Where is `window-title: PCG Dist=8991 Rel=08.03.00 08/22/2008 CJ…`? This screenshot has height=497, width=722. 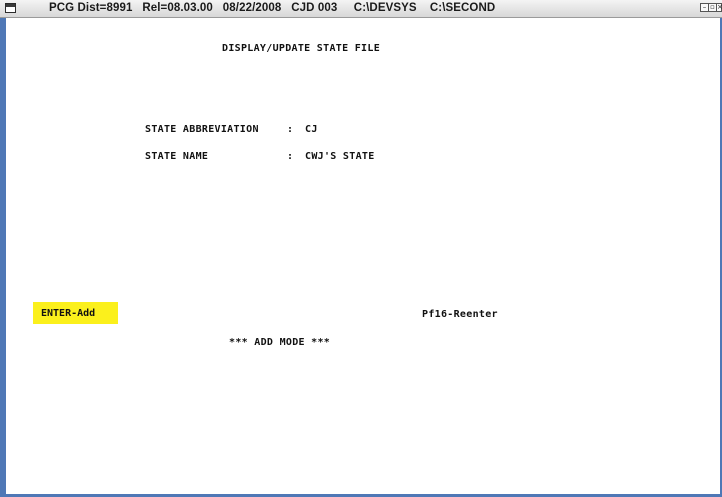
window-title: PCG Dist=8991 Rel=08.03.00 08/22/2008 CJ… is located at coordinates (272, 8).